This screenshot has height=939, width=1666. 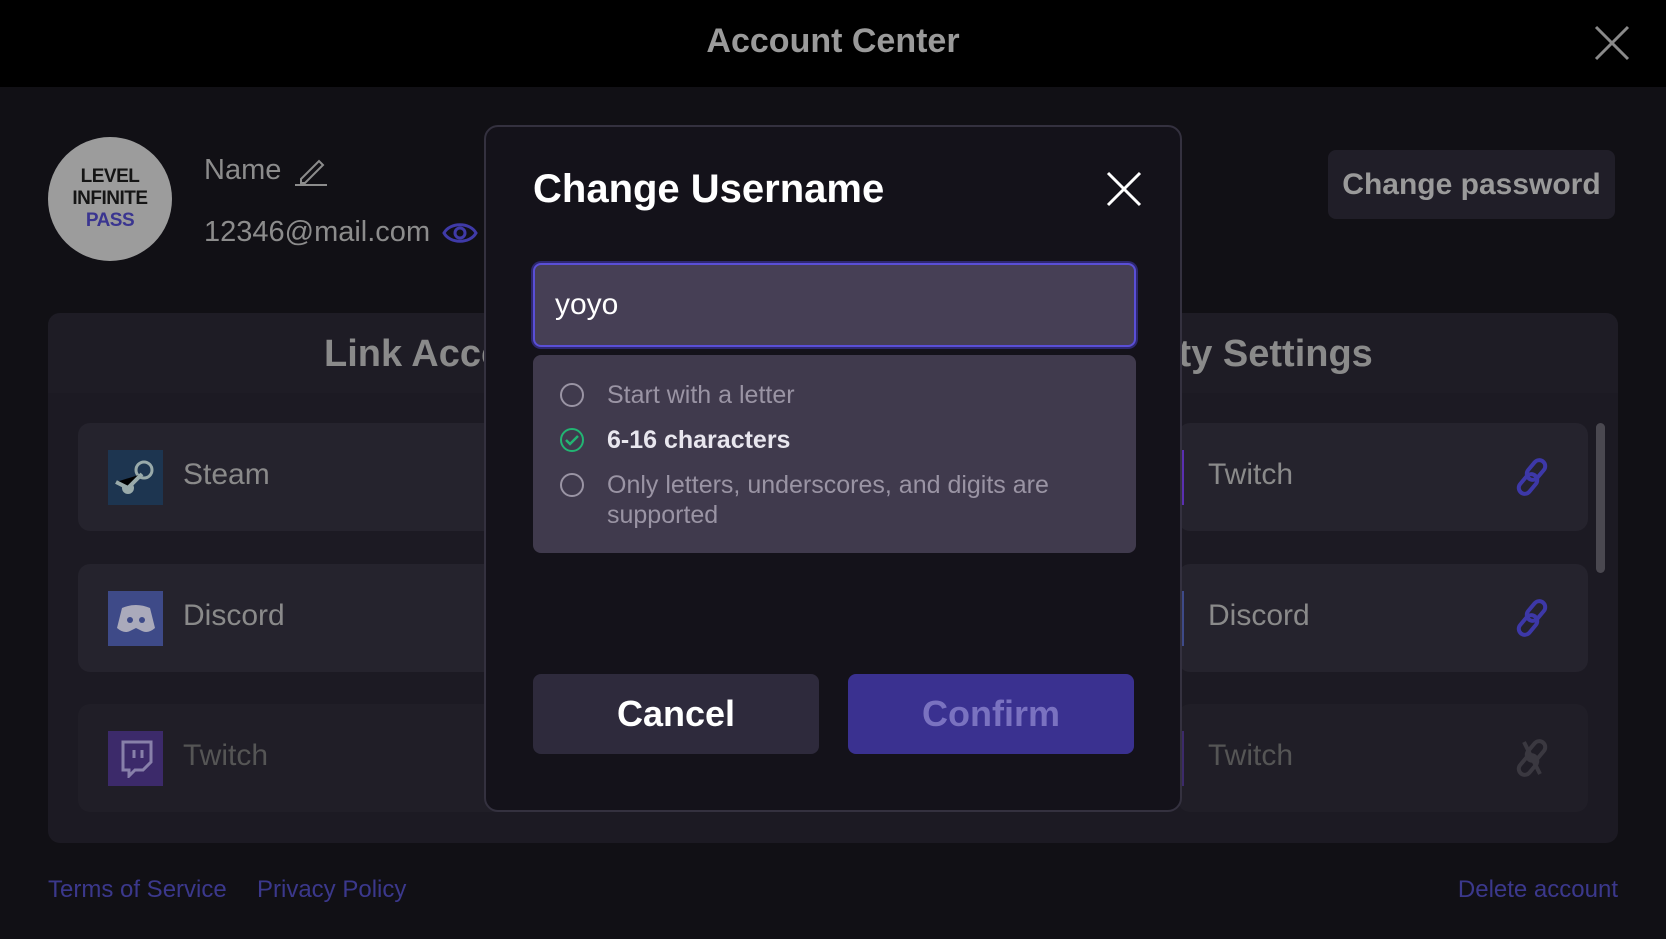 I want to click on eye-icon, so click(x=460, y=233).